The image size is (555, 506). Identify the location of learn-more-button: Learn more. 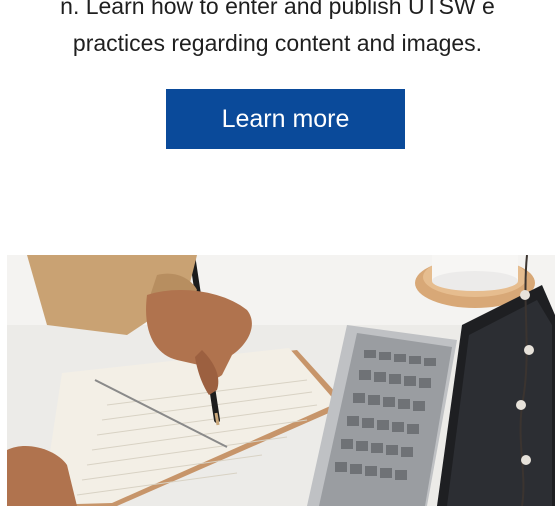
(285, 119).